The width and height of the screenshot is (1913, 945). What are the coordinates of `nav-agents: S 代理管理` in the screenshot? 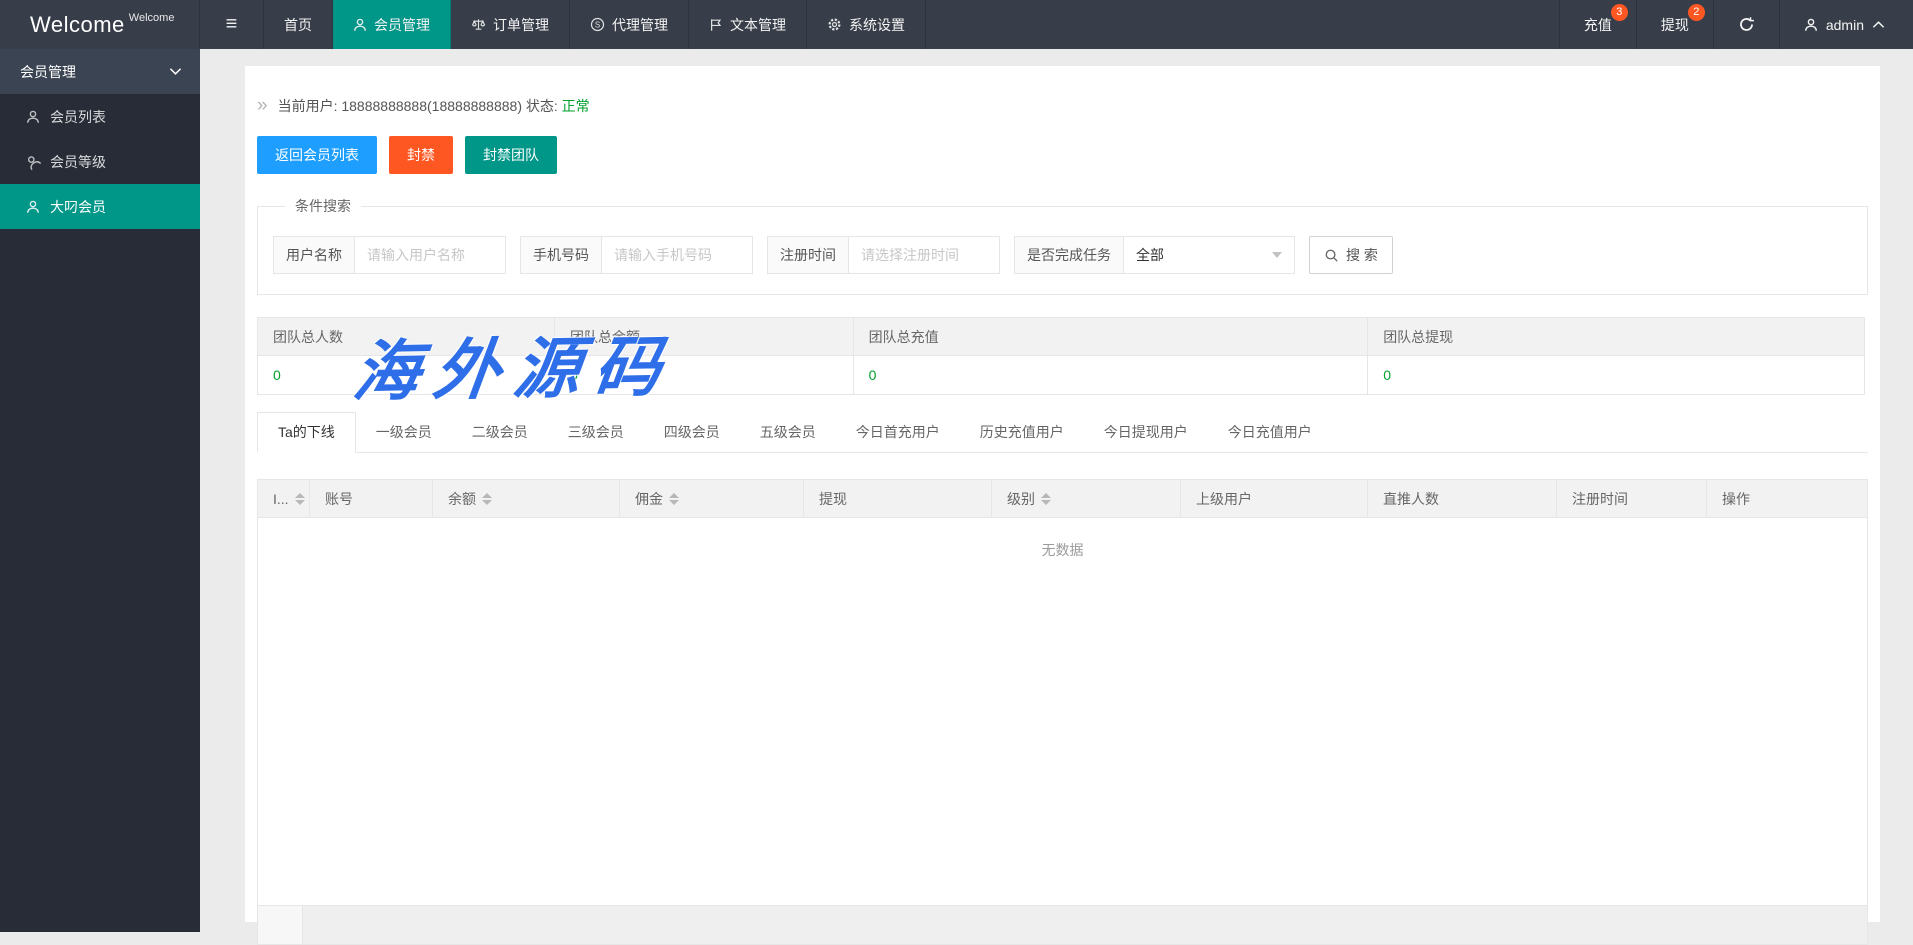 It's located at (629, 24).